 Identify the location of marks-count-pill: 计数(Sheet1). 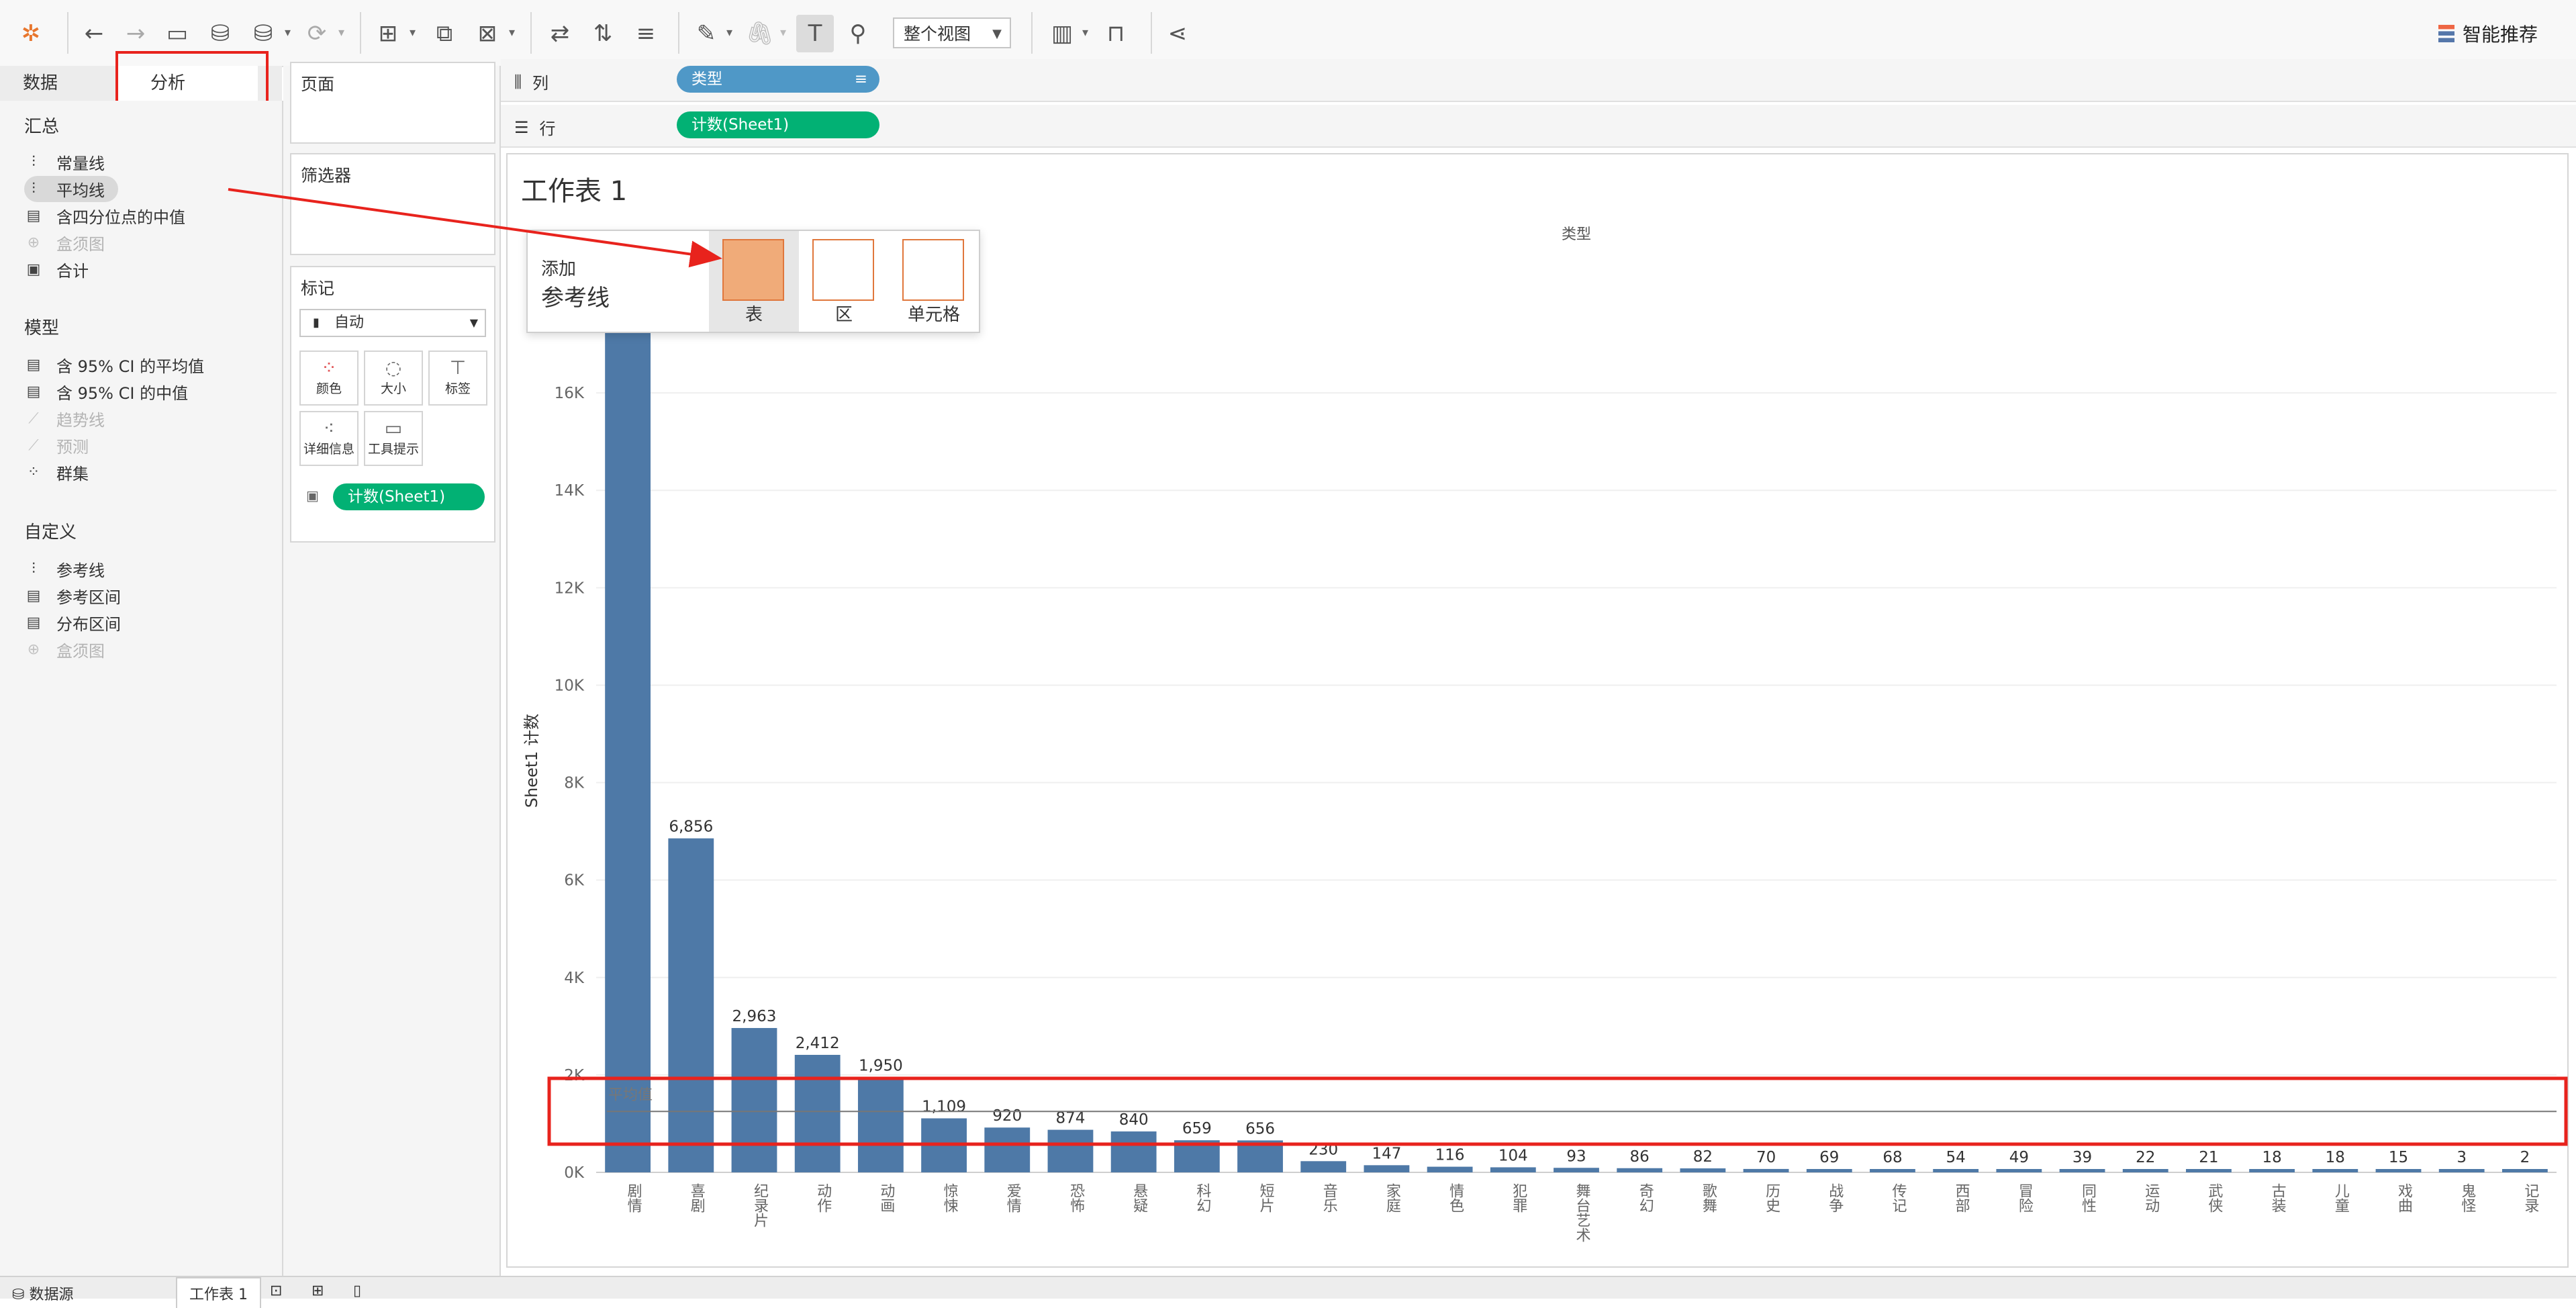
(409, 496).